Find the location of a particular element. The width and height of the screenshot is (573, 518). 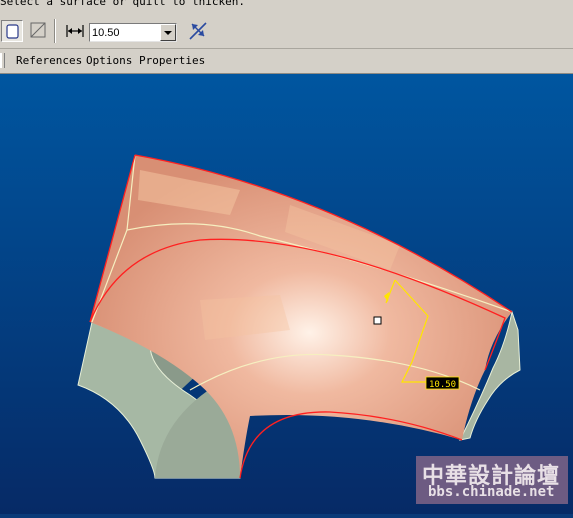

flip-direction-icon is located at coordinates (198, 31).